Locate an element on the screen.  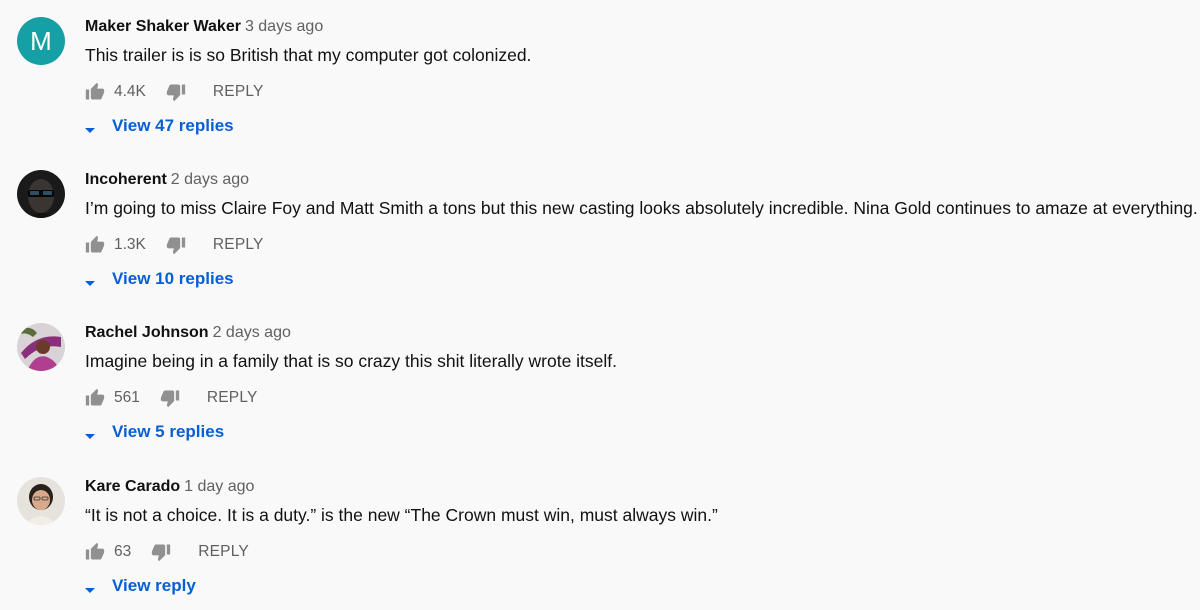
comment-actions: 561 REPLY is located at coordinates (171, 398).